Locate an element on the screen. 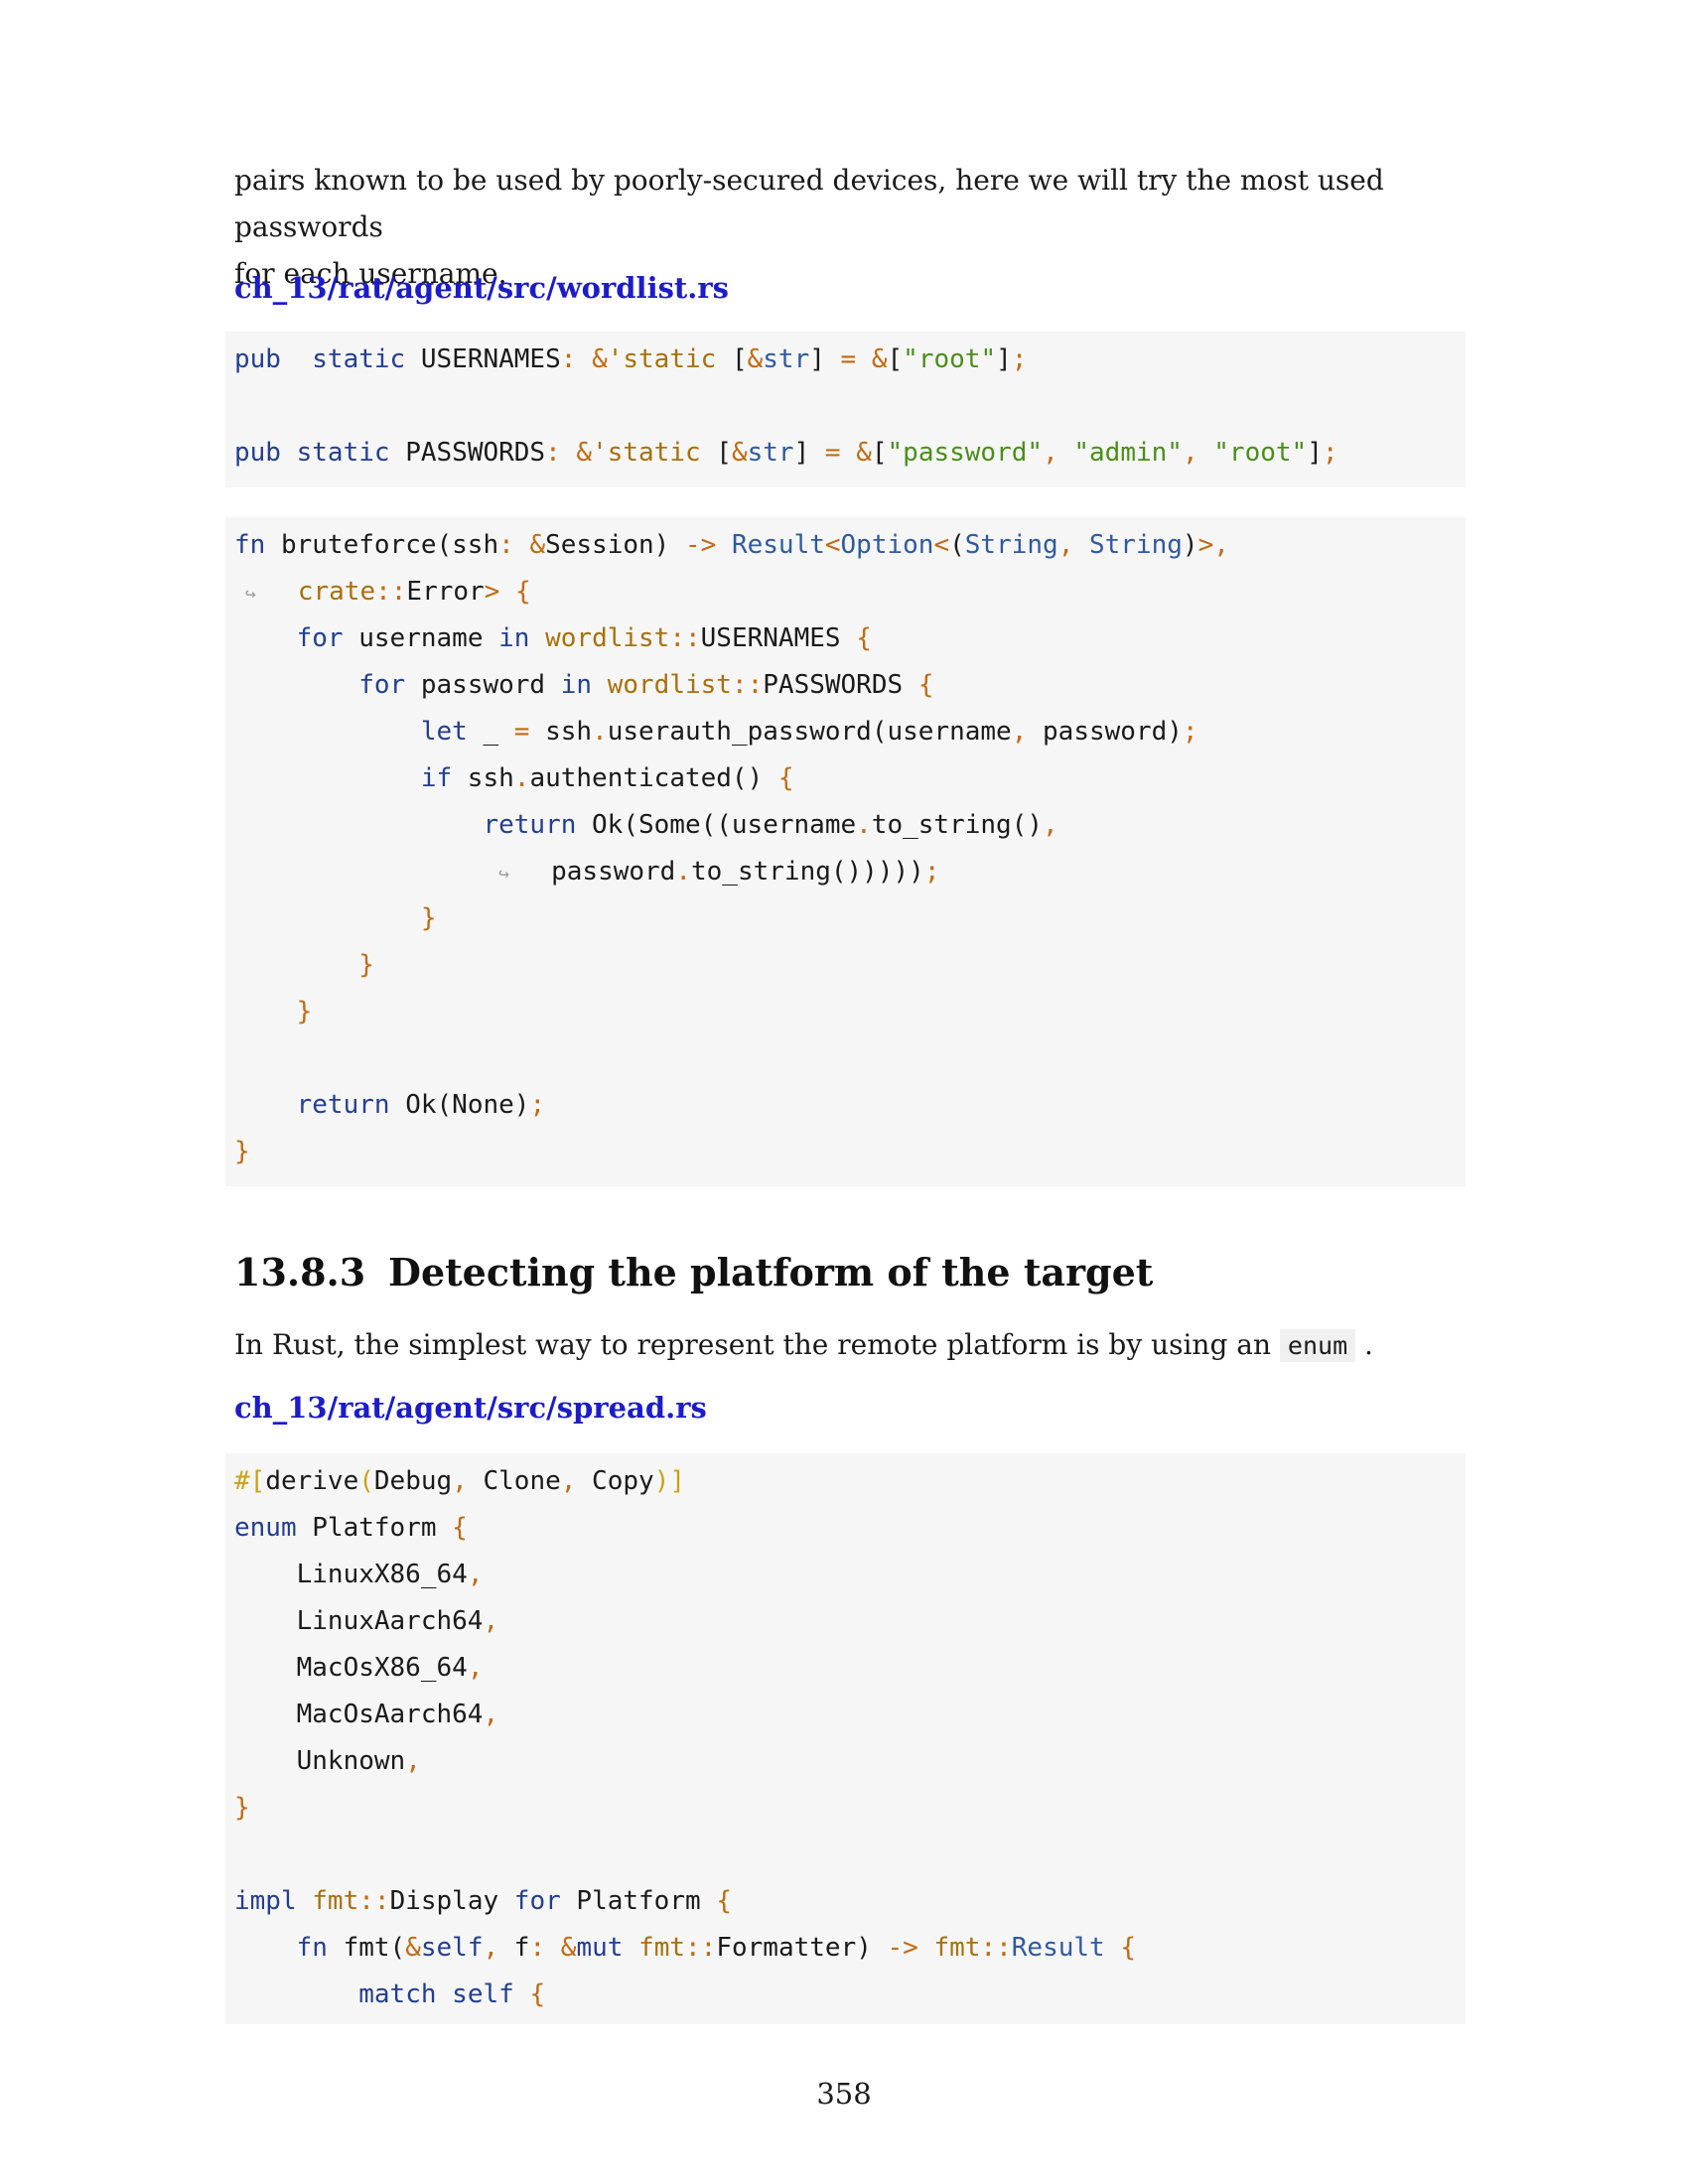  code-token: fn is located at coordinates (250, 545).